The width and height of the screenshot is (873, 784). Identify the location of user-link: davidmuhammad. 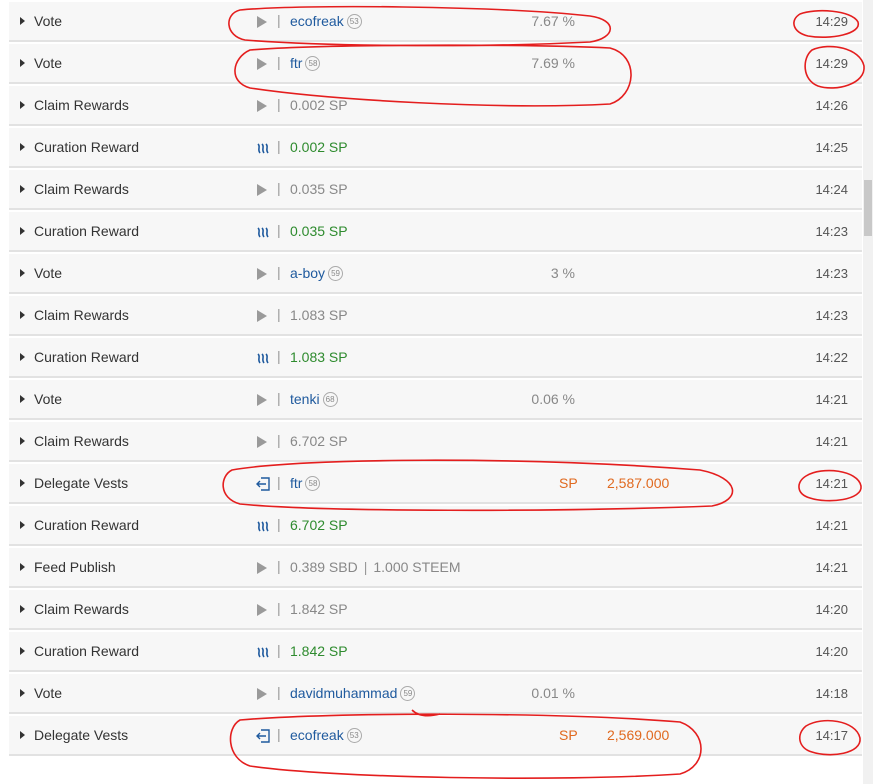
(343, 693).